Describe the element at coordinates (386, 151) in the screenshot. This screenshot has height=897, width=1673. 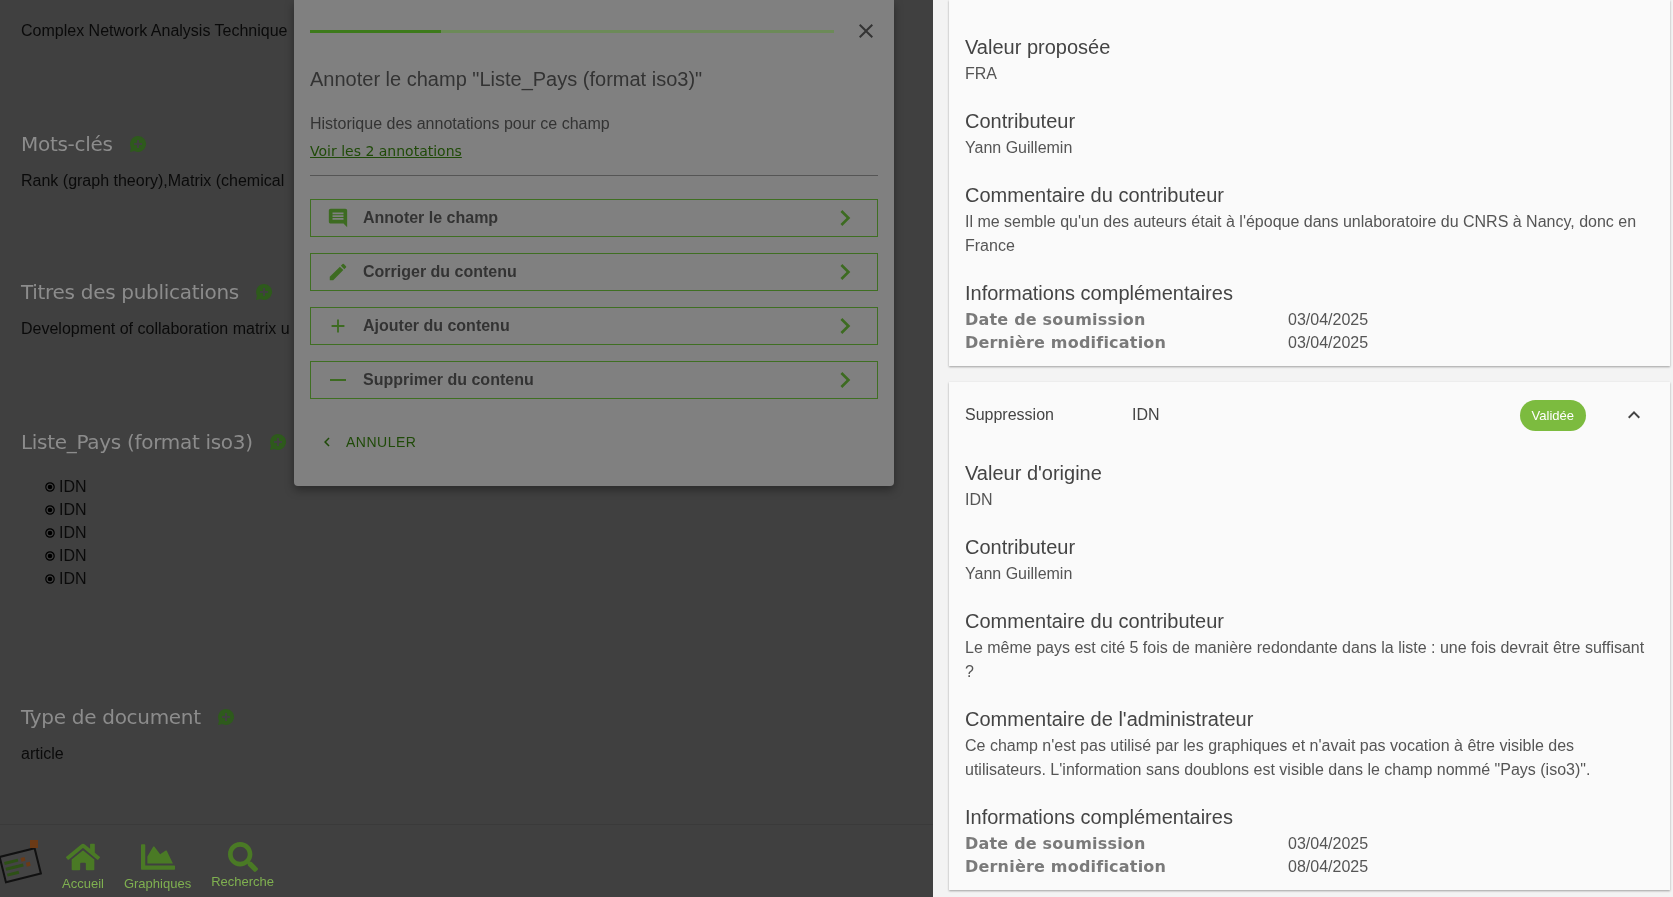
I see `annotations-link: Voir les 2 annotations` at that location.